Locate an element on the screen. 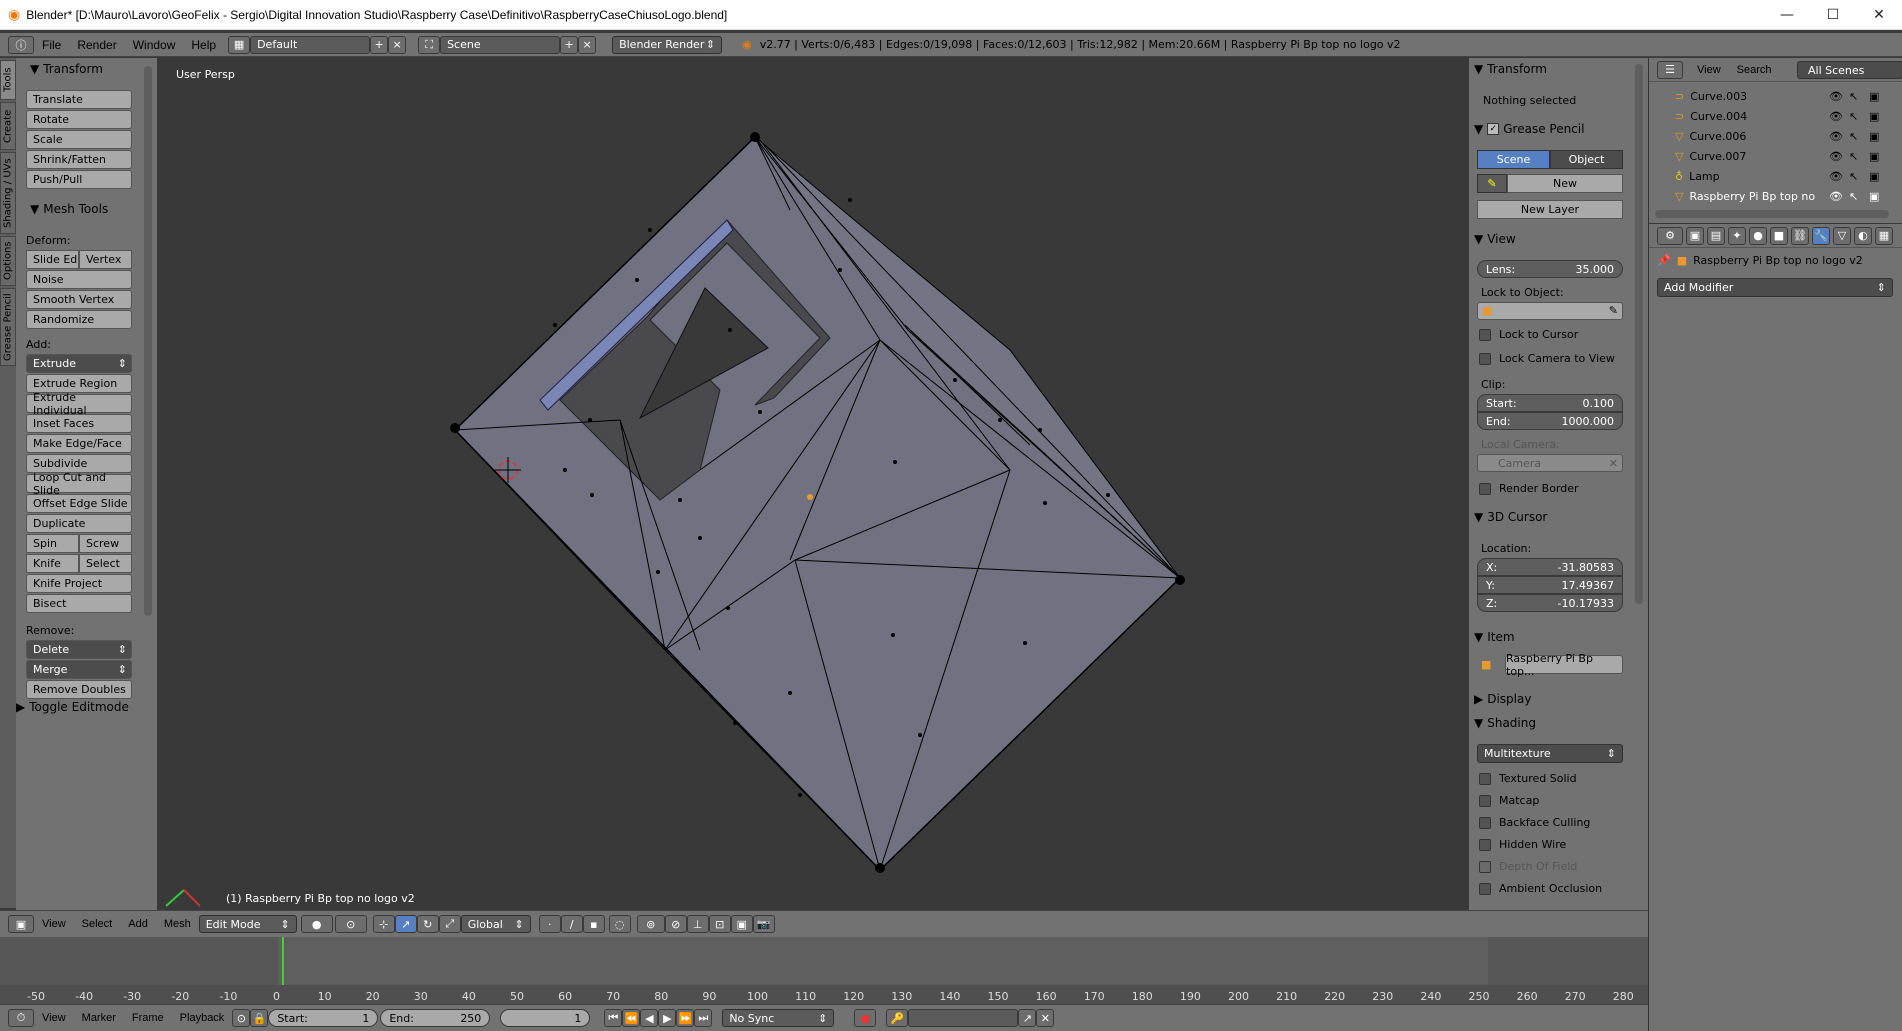 This screenshot has width=1902, height=1031. add-scene-icon: + is located at coordinates (569, 44).